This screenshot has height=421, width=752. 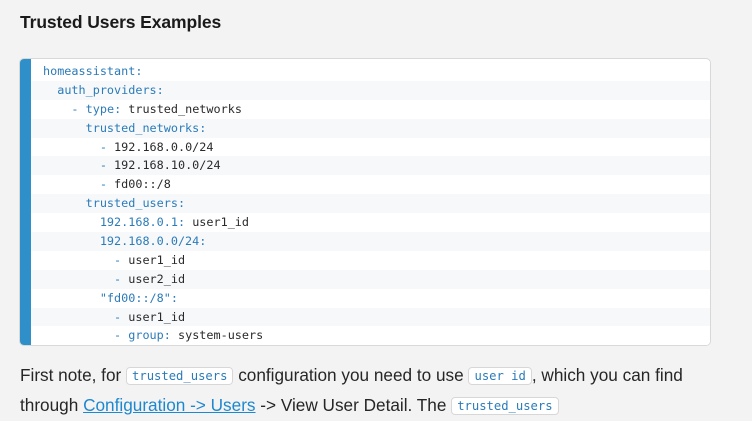 What do you see at coordinates (370, 335) in the screenshot?
I see `code-line: - group: system-users` at bounding box center [370, 335].